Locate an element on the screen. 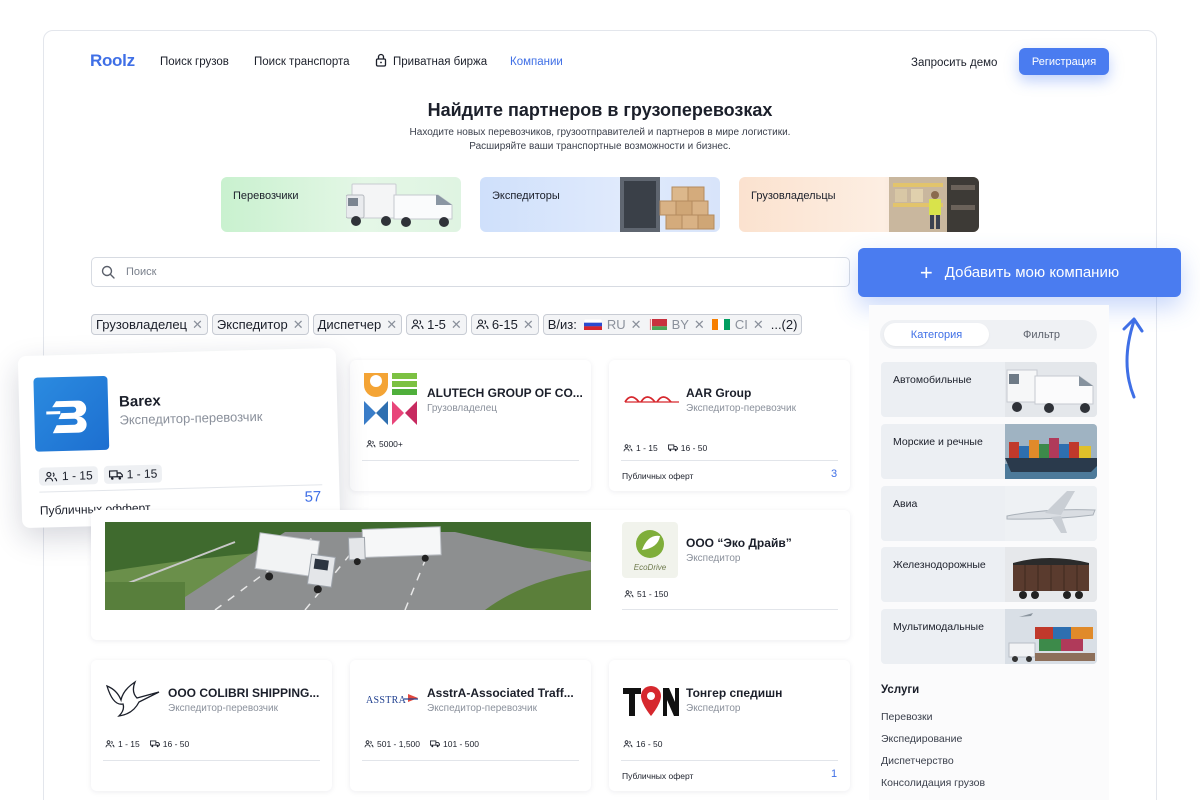 This screenshot has height=800, width=1200. tonger-logo is located at coordinates (651, 701).